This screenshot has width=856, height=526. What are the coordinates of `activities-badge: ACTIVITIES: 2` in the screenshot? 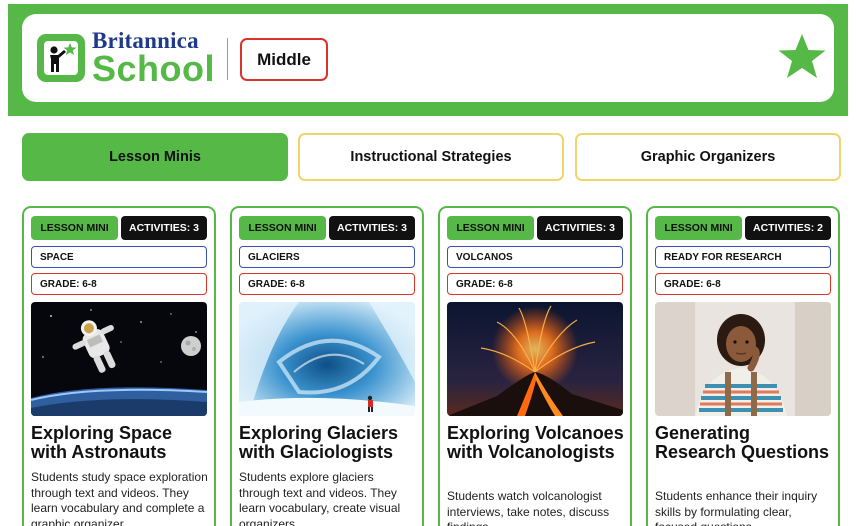 It's located at (788, 228).